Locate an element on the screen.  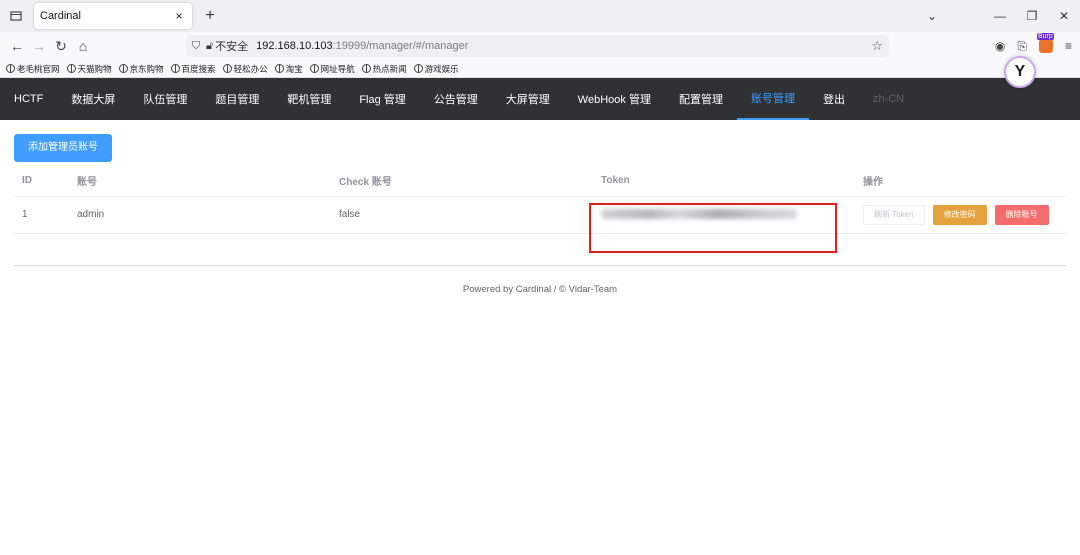
nav-item-config: 配置管理 is located at coordinates (701, 99).